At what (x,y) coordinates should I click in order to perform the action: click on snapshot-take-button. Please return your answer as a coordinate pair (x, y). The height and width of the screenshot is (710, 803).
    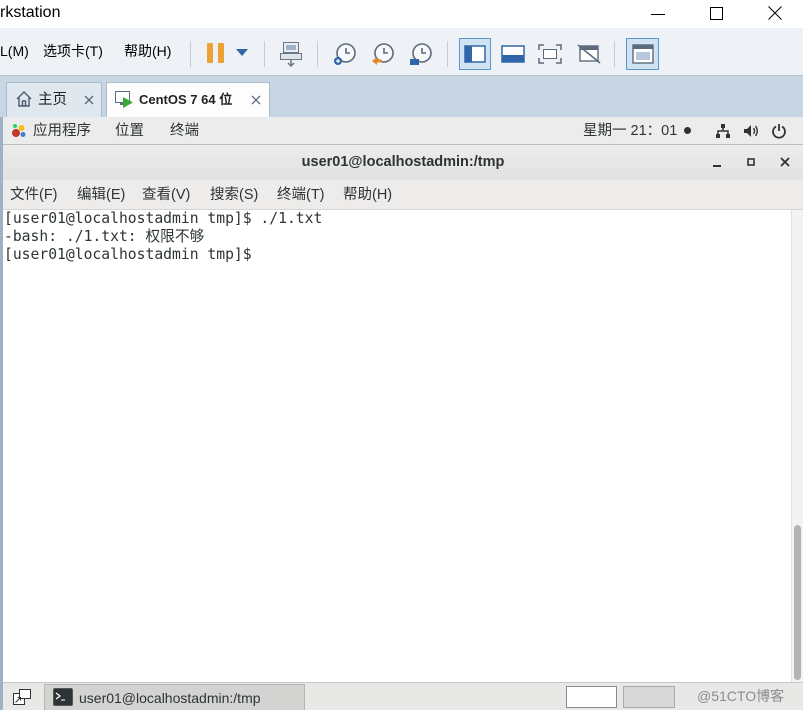
    Looking at the image, I should click on (345, 54).